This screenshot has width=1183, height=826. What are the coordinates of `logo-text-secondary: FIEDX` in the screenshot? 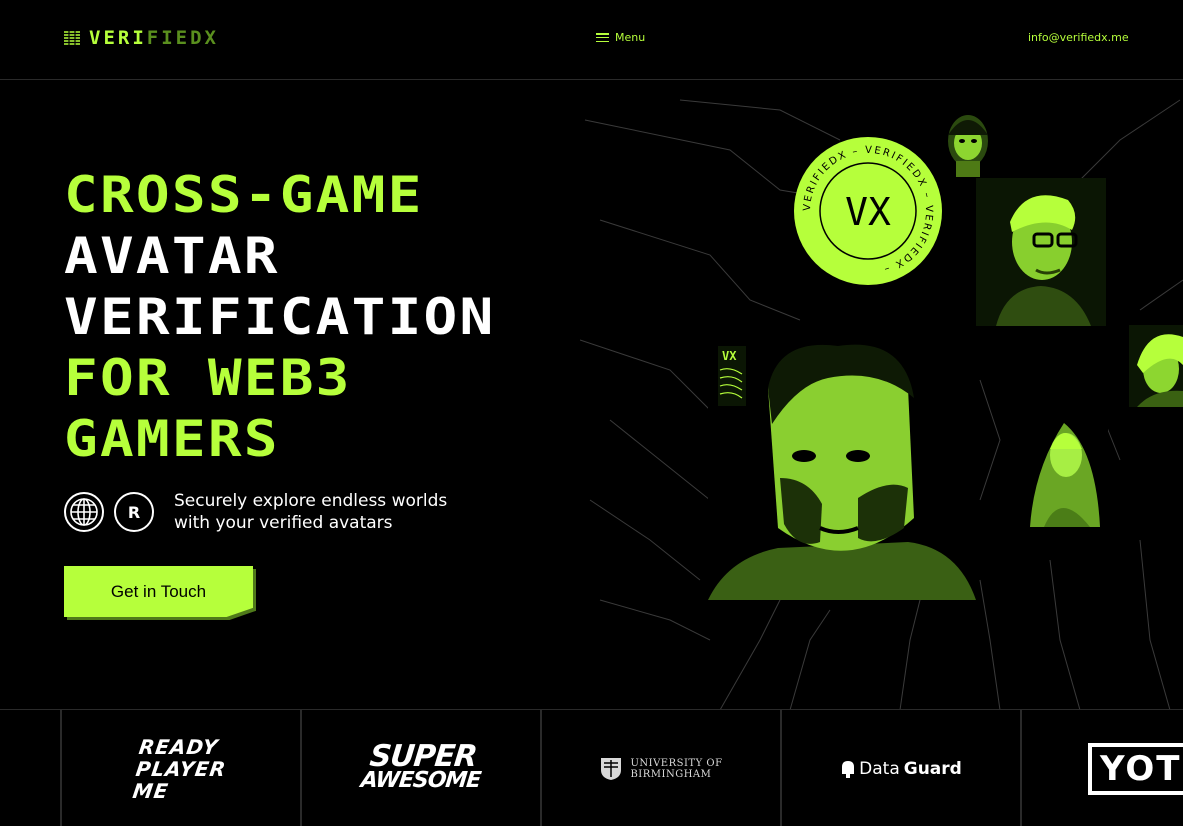 It's located at (182, 38).